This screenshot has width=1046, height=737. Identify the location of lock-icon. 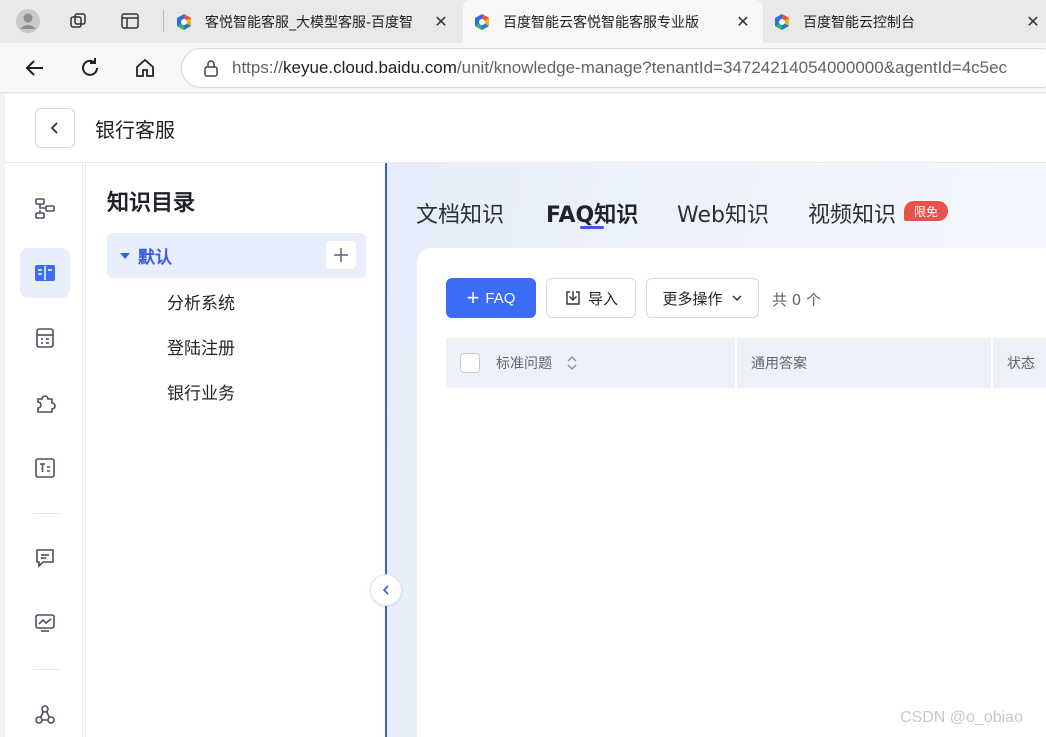
(211, 68).